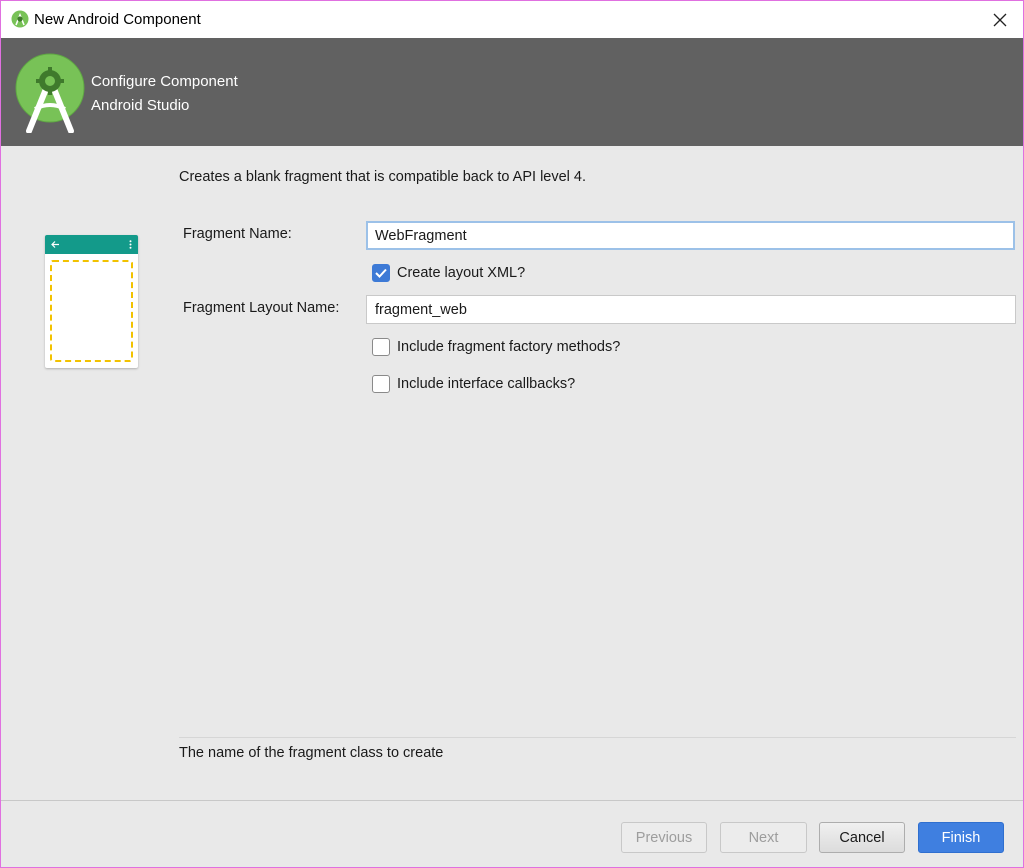 This screenshot has width=1024, height=868. I want to click on window-title: New Android Component, so click(117, 19).